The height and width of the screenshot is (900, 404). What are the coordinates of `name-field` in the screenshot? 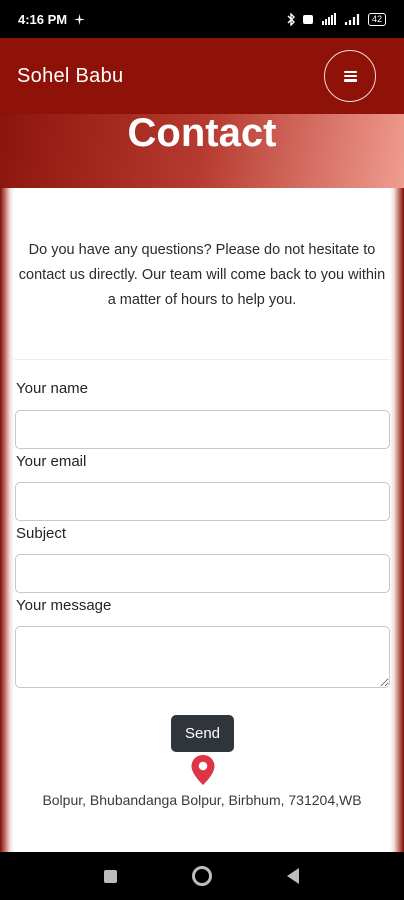 It's located at (202, 429).